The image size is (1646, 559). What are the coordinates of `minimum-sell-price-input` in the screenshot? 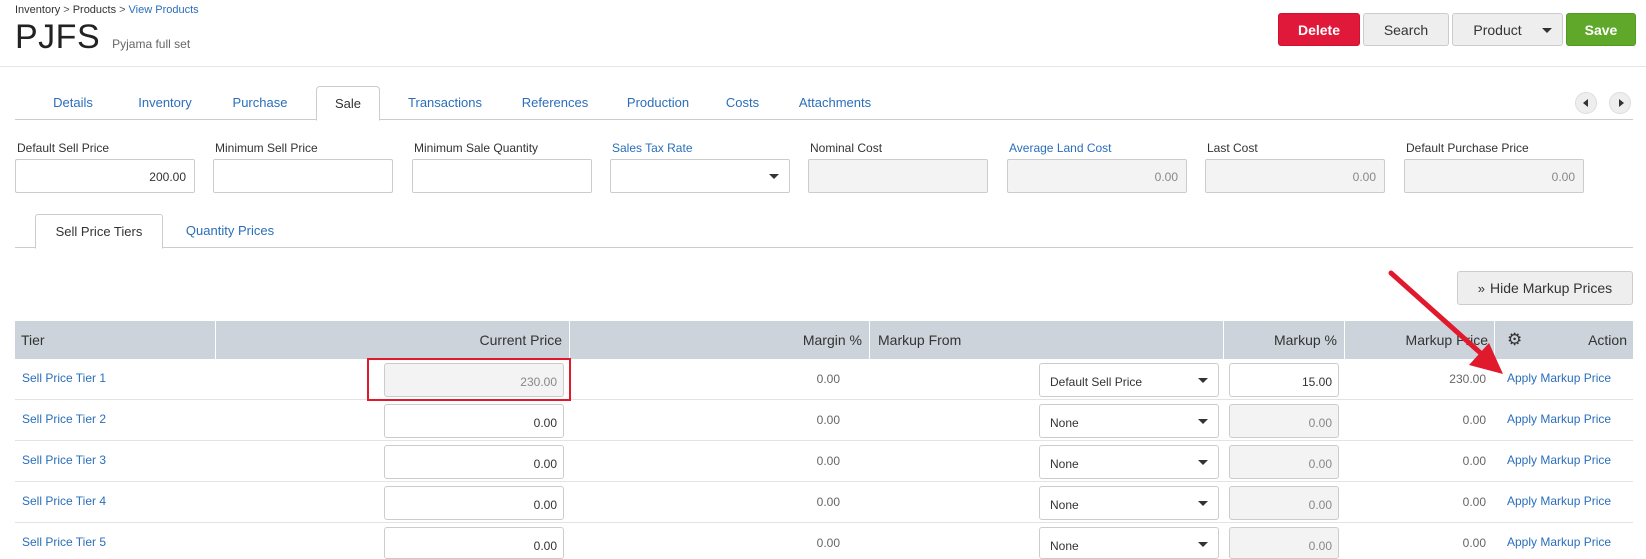 It's located at (303, 176).